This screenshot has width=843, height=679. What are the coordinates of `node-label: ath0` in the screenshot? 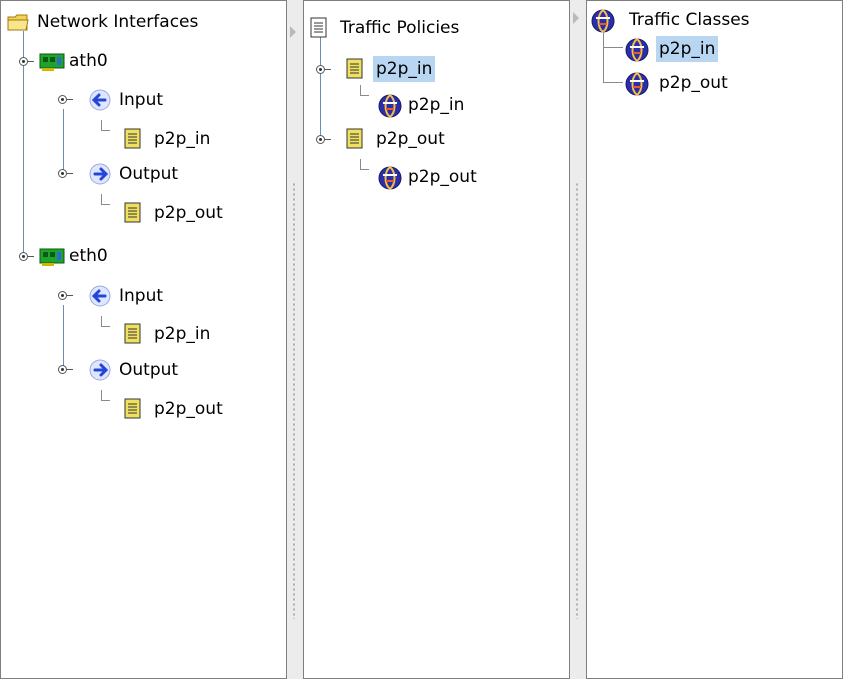 It's located at (88, 61).